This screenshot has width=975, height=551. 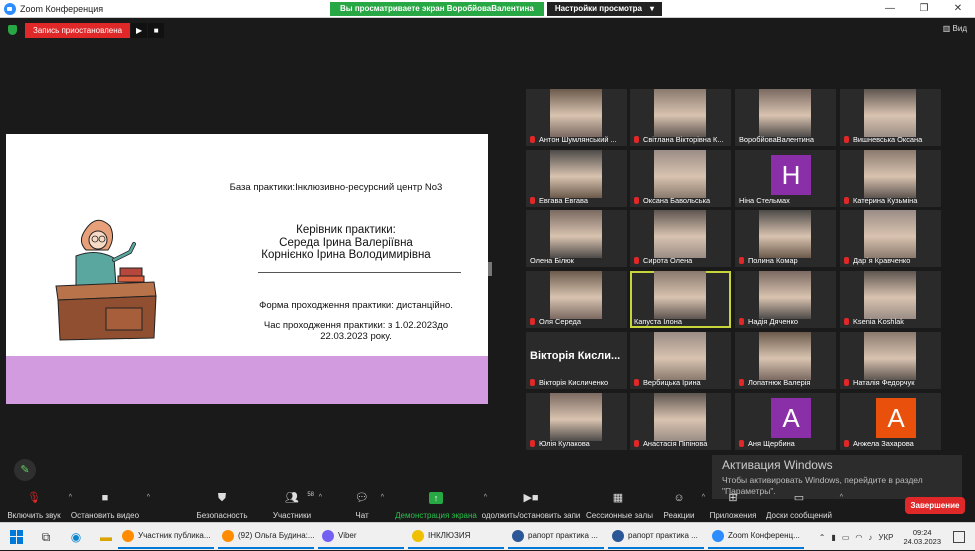 What do you see at coordinates (894, 537) in the screenshot?
I see `system-tray: ⌃ ▮ ▭ ◠ ♪ УКР 09:24 24.03.2023` at bounding box center [894, 537].